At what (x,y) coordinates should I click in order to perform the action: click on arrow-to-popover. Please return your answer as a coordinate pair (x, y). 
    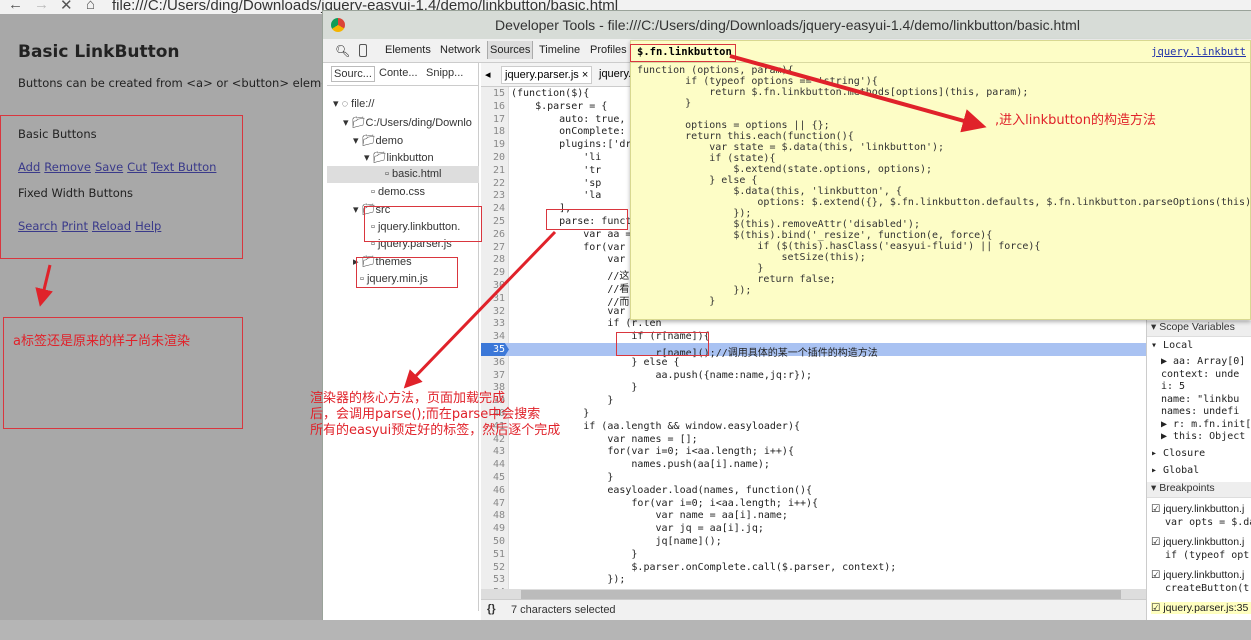
    Looking at the image, I should click on (858, 93).